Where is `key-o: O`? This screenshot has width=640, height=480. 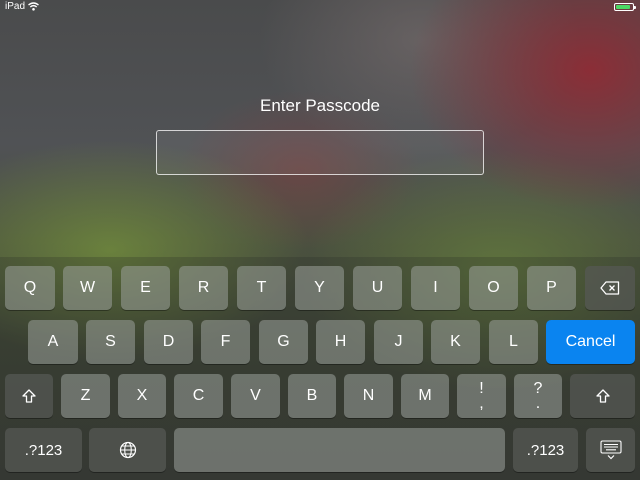 key-o: O is located at coordinates (493, 288).